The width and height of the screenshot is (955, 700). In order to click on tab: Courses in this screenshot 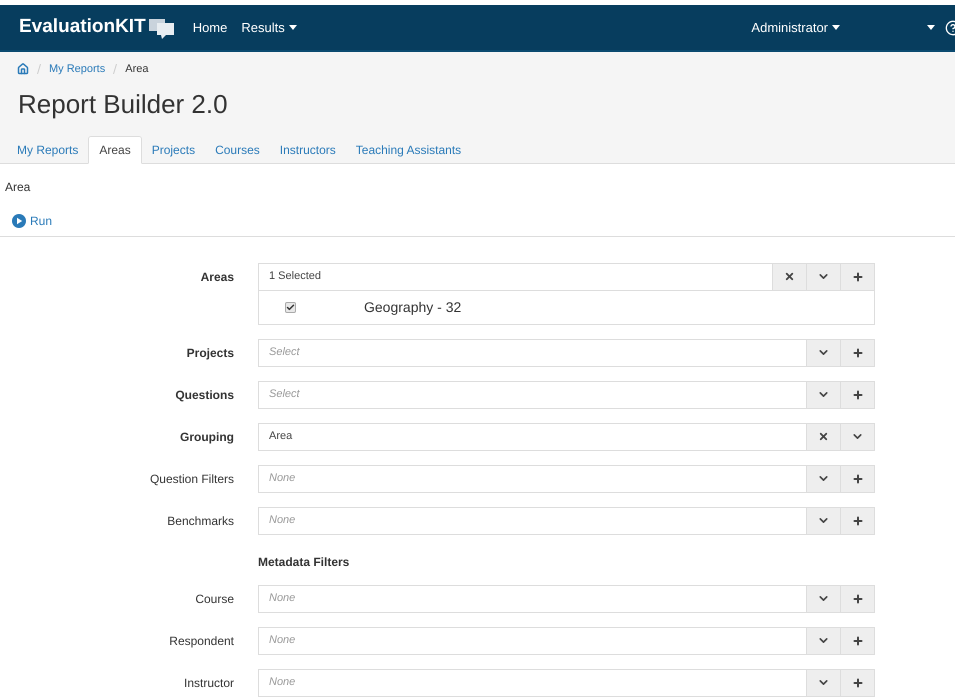, I will do `click(237, 150)`.